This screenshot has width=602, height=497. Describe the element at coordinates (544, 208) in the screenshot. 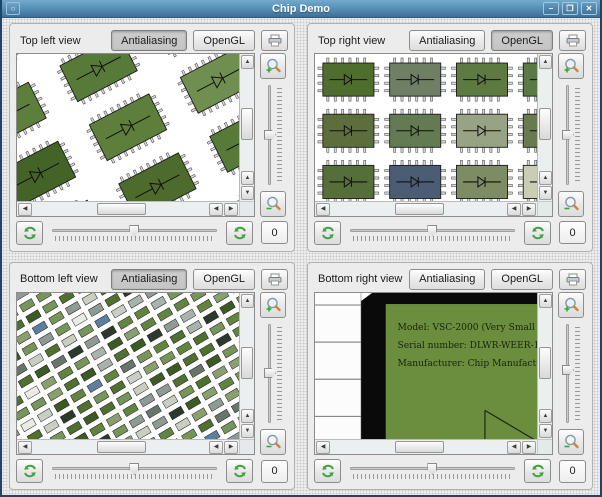

I see `scrollbar-corner` at that location.